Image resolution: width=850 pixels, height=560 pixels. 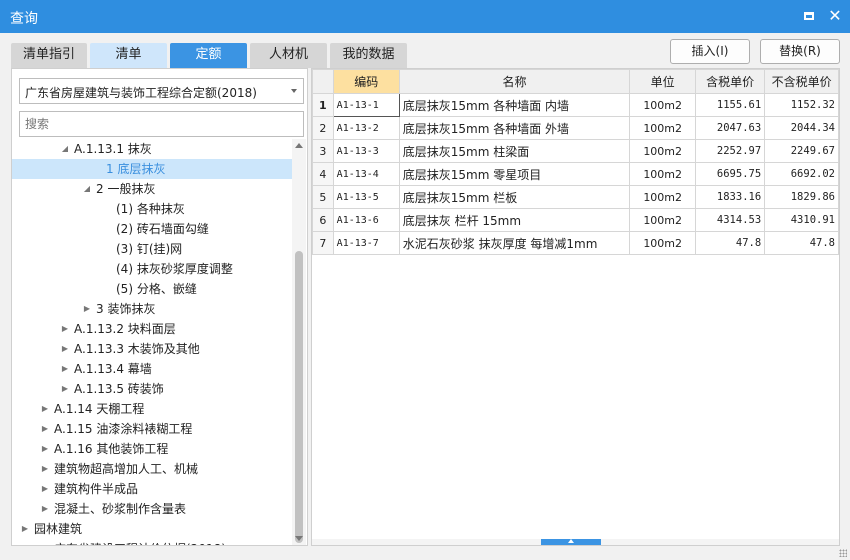 I want to click on tree-node: ◢ 2 一般抹灰, so click(x=153, y=189).